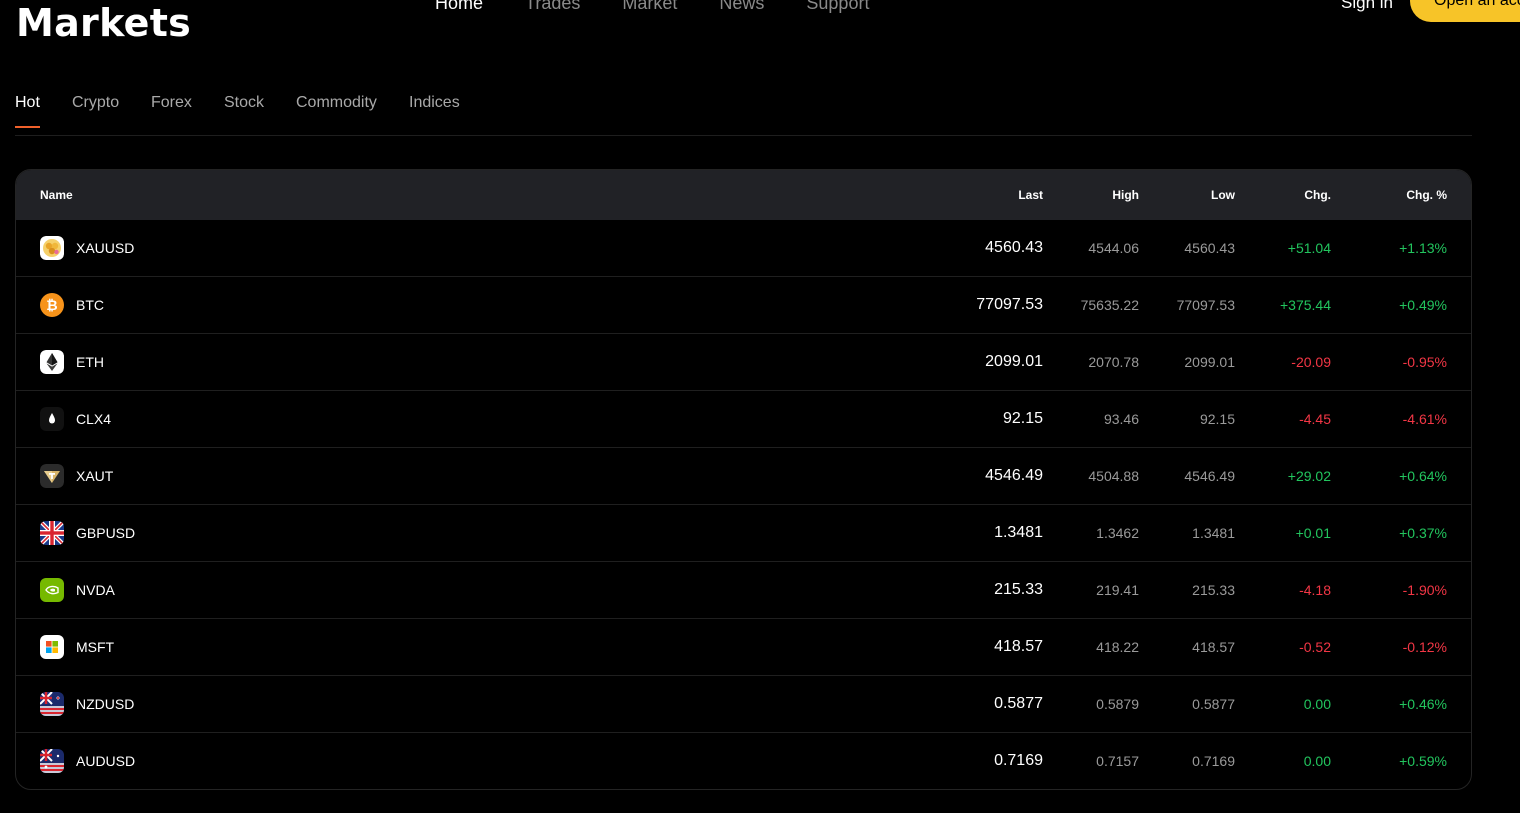  I want to click on row-symbol: ETH, so click(90, 362).